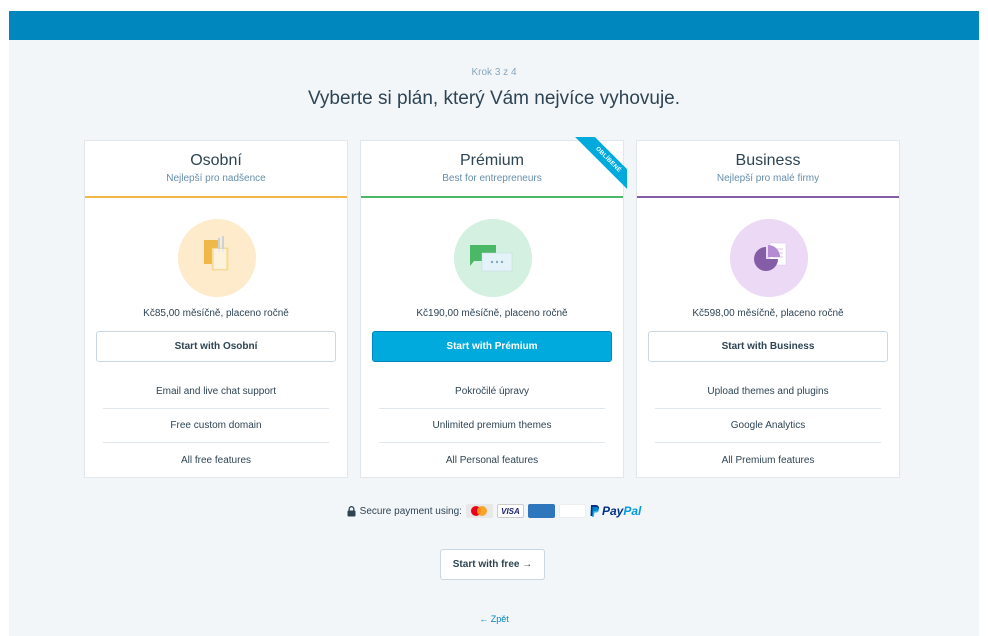  Describe the element at coordinates (351, 510) in the screenshot. I see `lock-icon` at that location.